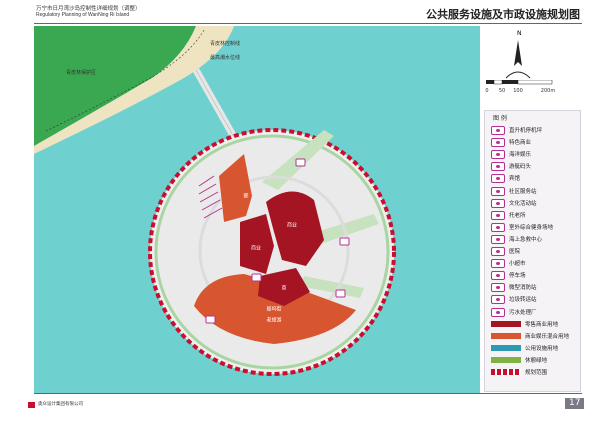 The image size is (600, 424). What do you see at coordinates (498, 239) in the screenshot?
I see `rescue-icon` at bounding box center [498, 239].